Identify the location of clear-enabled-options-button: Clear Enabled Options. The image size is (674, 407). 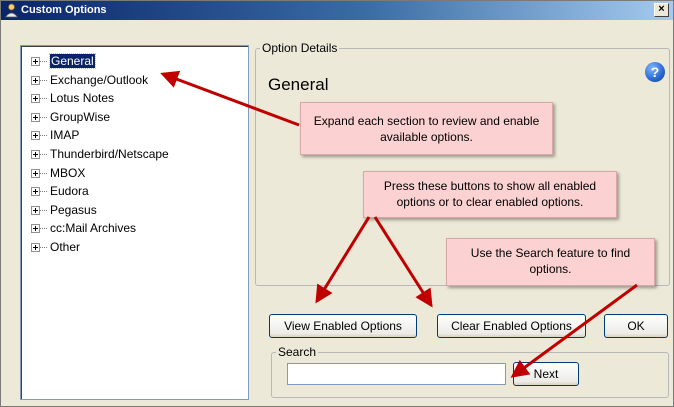
(511, 326).